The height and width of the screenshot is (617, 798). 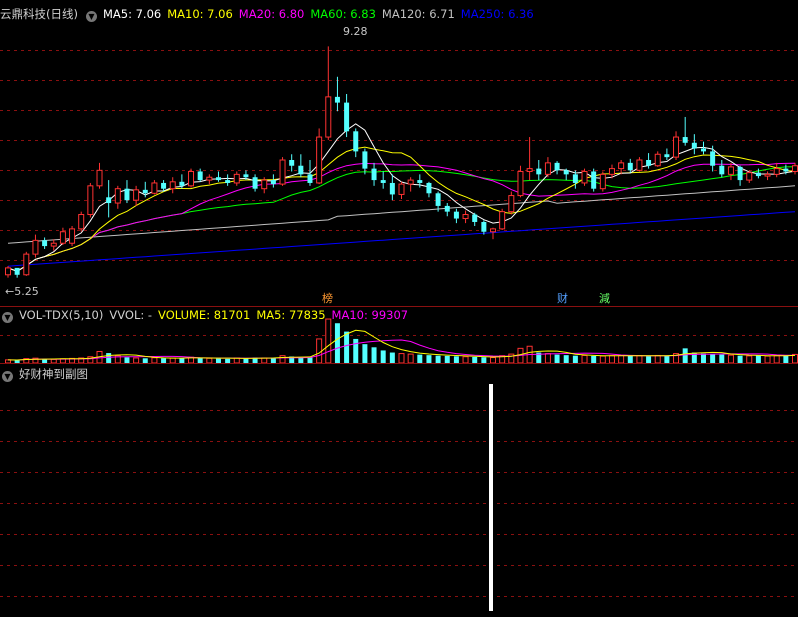 I want to click on ma-label-ma120: MA120: 6.71, so click(x=418, y=14).